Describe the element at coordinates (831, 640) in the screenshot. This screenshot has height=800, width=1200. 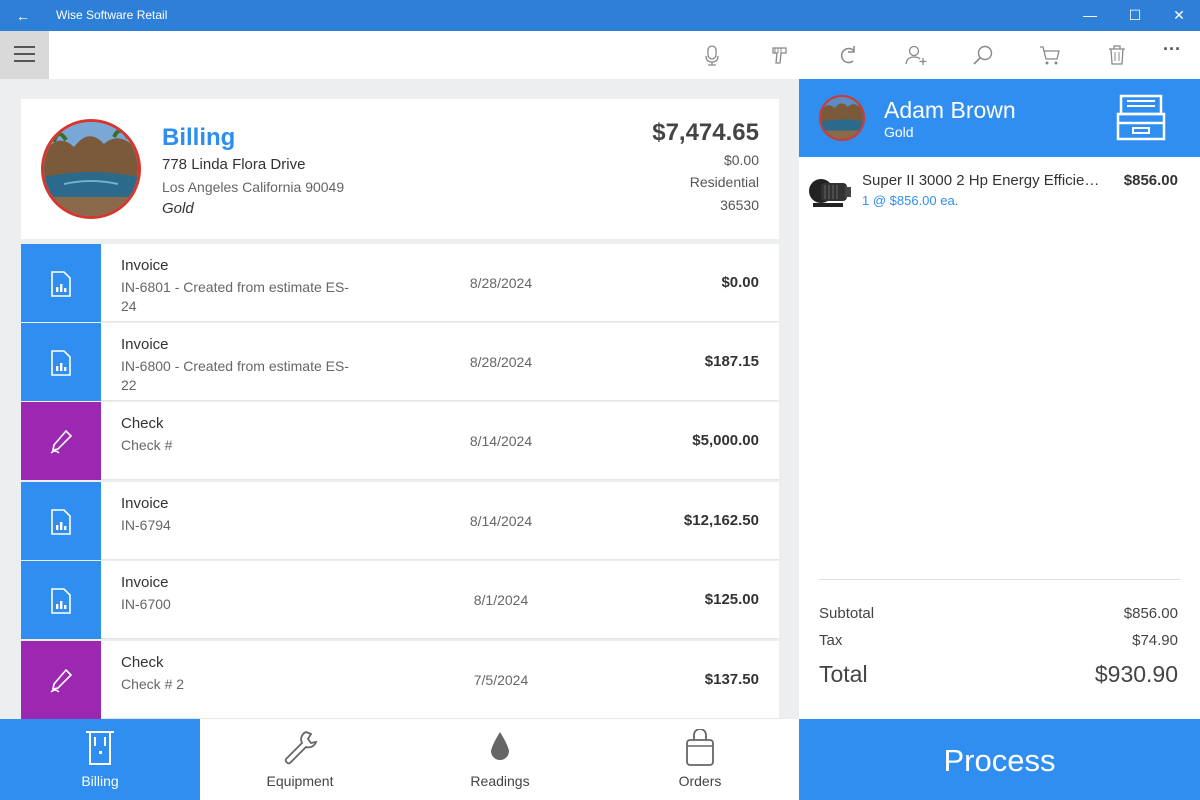
I see `tax-label: Tax` at that location.